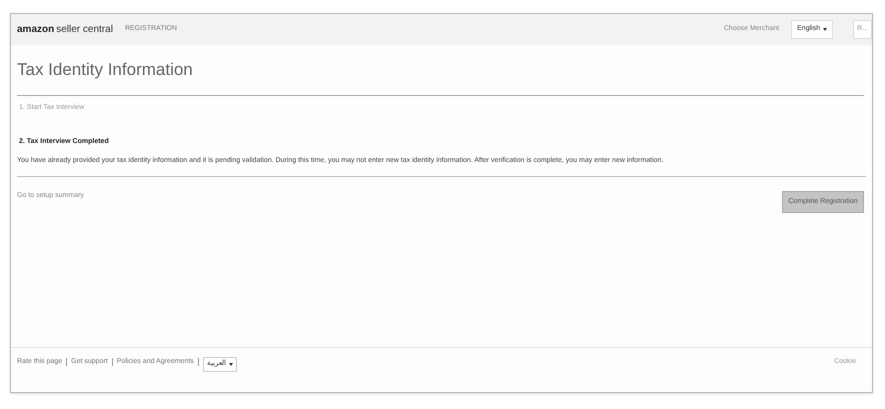 The image size is (885, 409). I want to click on amazon-seller-central-logo: amazon seller central, so click(65, 29).